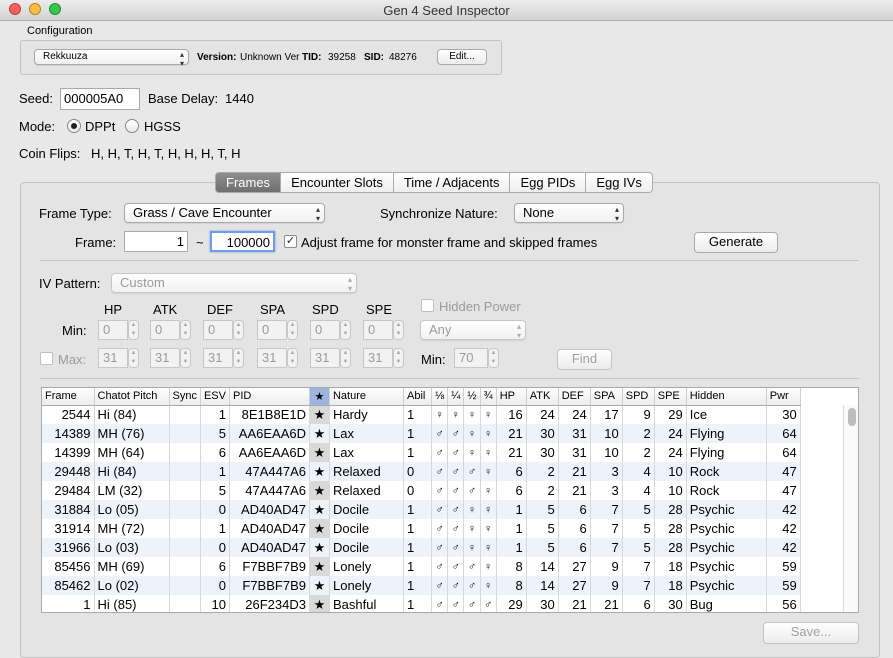 Image resolution: width=893 pixels, height=658 pixels. I want to click on spd-max-stepper: ▲ ▼, so click(345, 358).